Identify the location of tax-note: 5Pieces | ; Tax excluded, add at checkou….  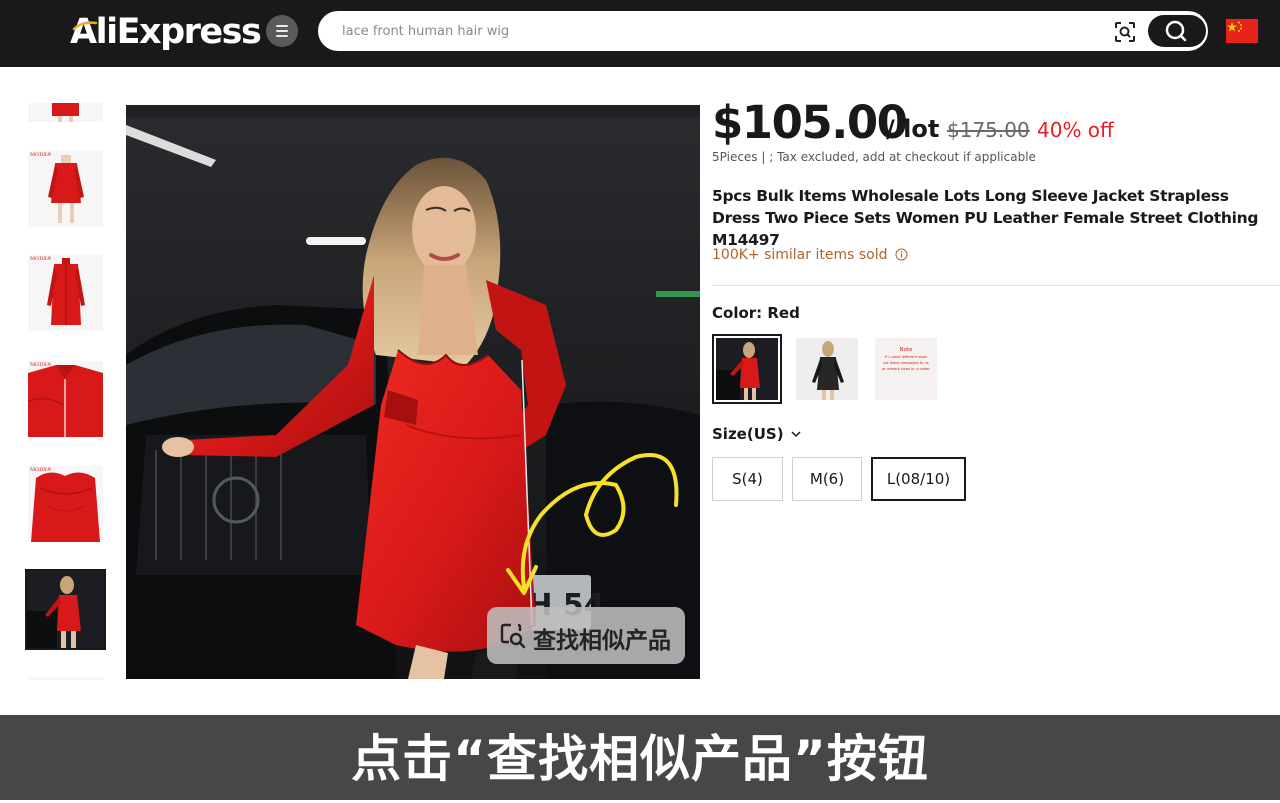
(874, 157).